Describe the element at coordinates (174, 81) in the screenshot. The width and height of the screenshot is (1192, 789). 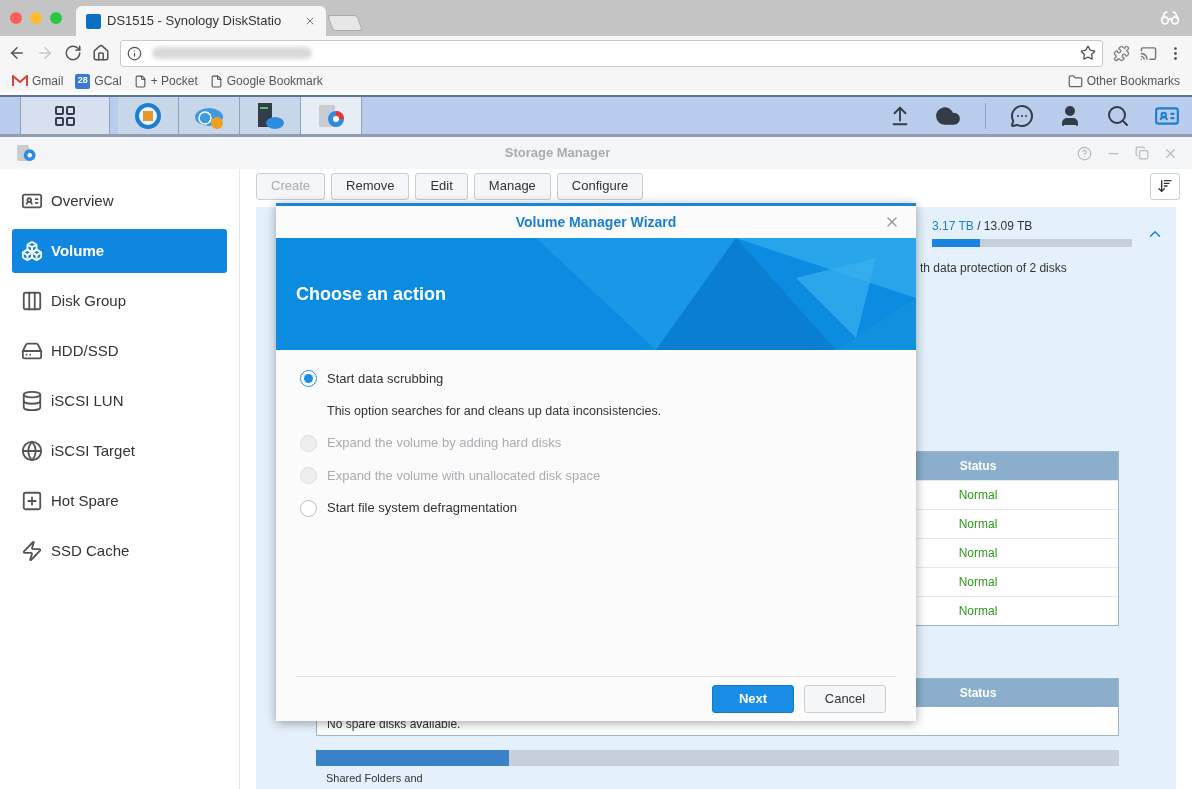
I see `bookmark-link: + Pocket` at that location.